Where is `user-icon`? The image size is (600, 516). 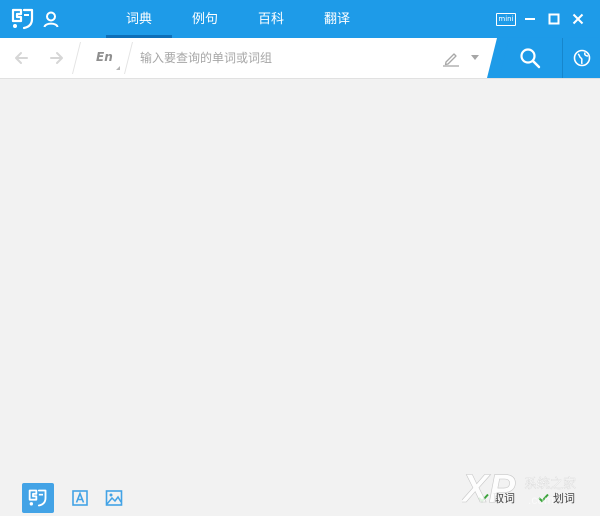 user-icon is located at coordinates (51, 19).